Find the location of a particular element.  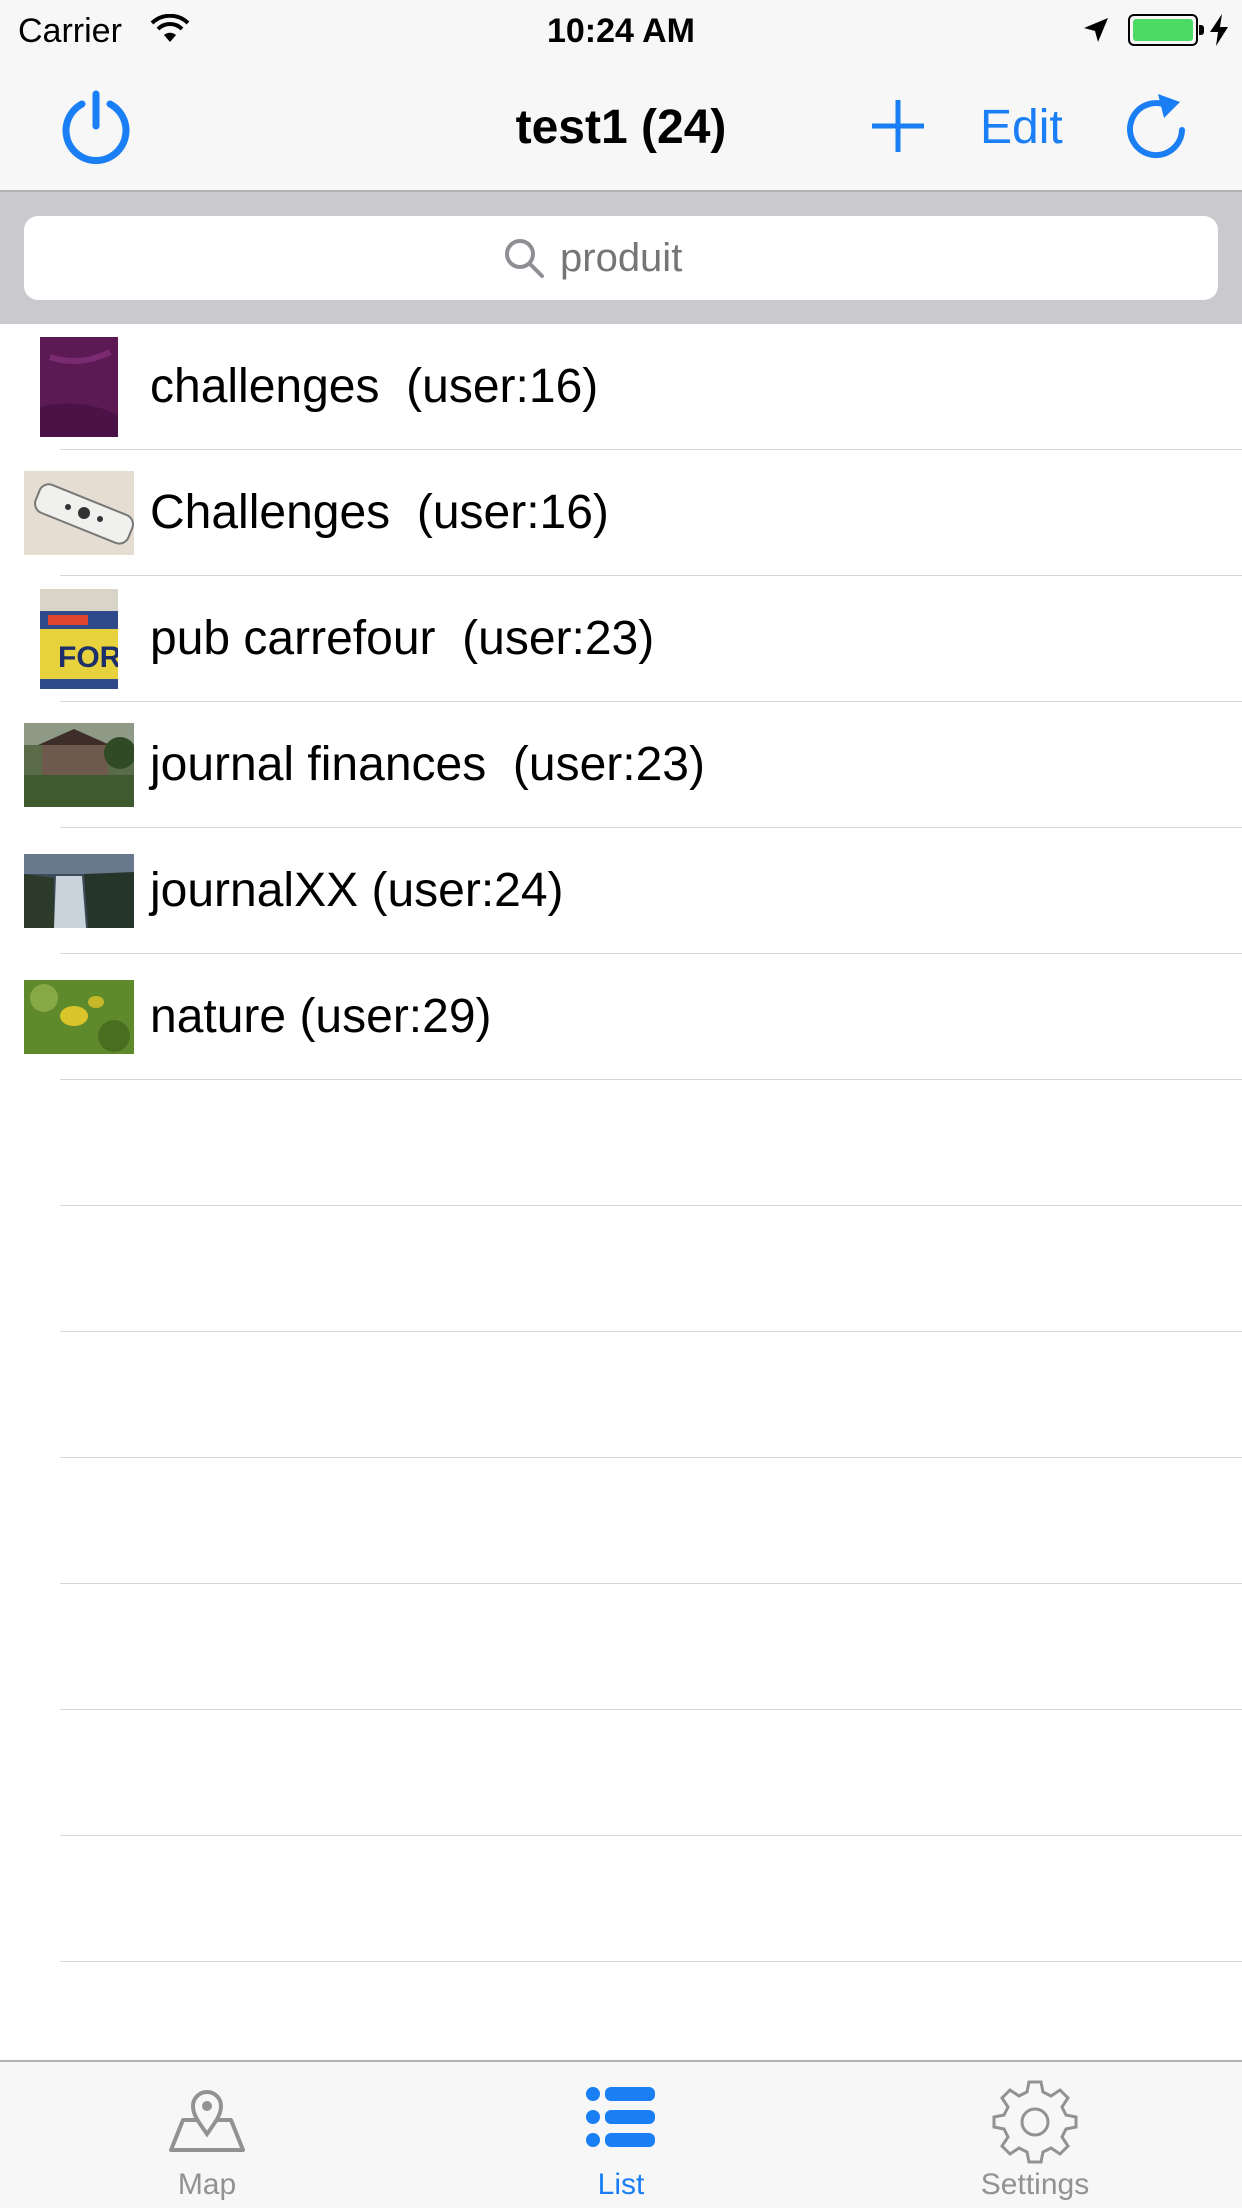

search-bar is located at coordinates (621, 258).